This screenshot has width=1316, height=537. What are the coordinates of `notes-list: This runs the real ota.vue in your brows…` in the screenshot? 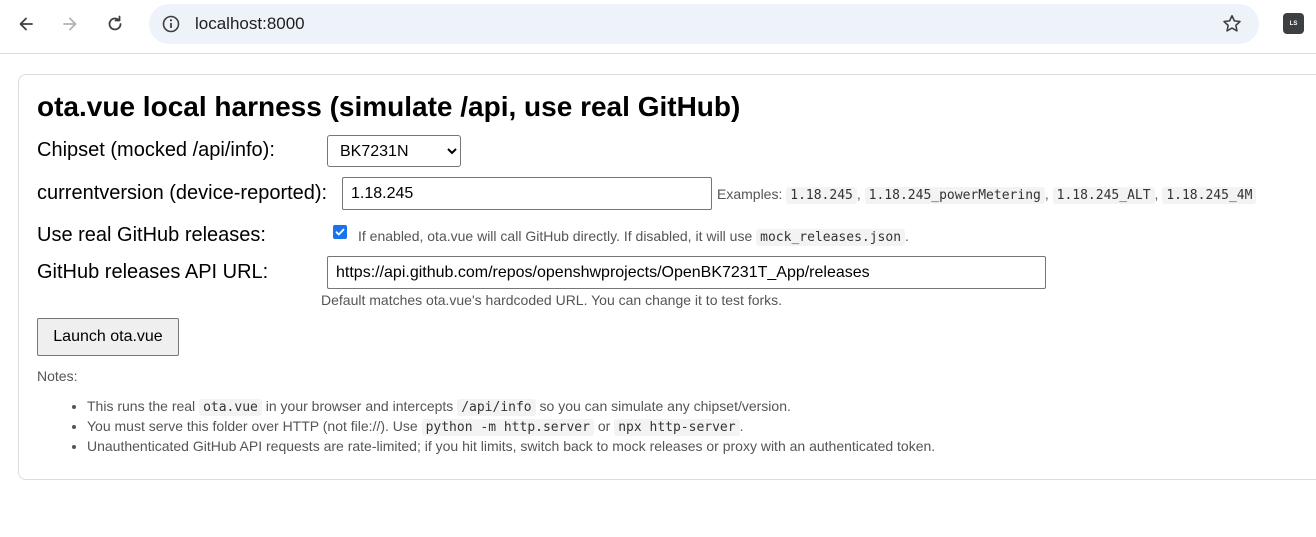 It's located at (502, 426).